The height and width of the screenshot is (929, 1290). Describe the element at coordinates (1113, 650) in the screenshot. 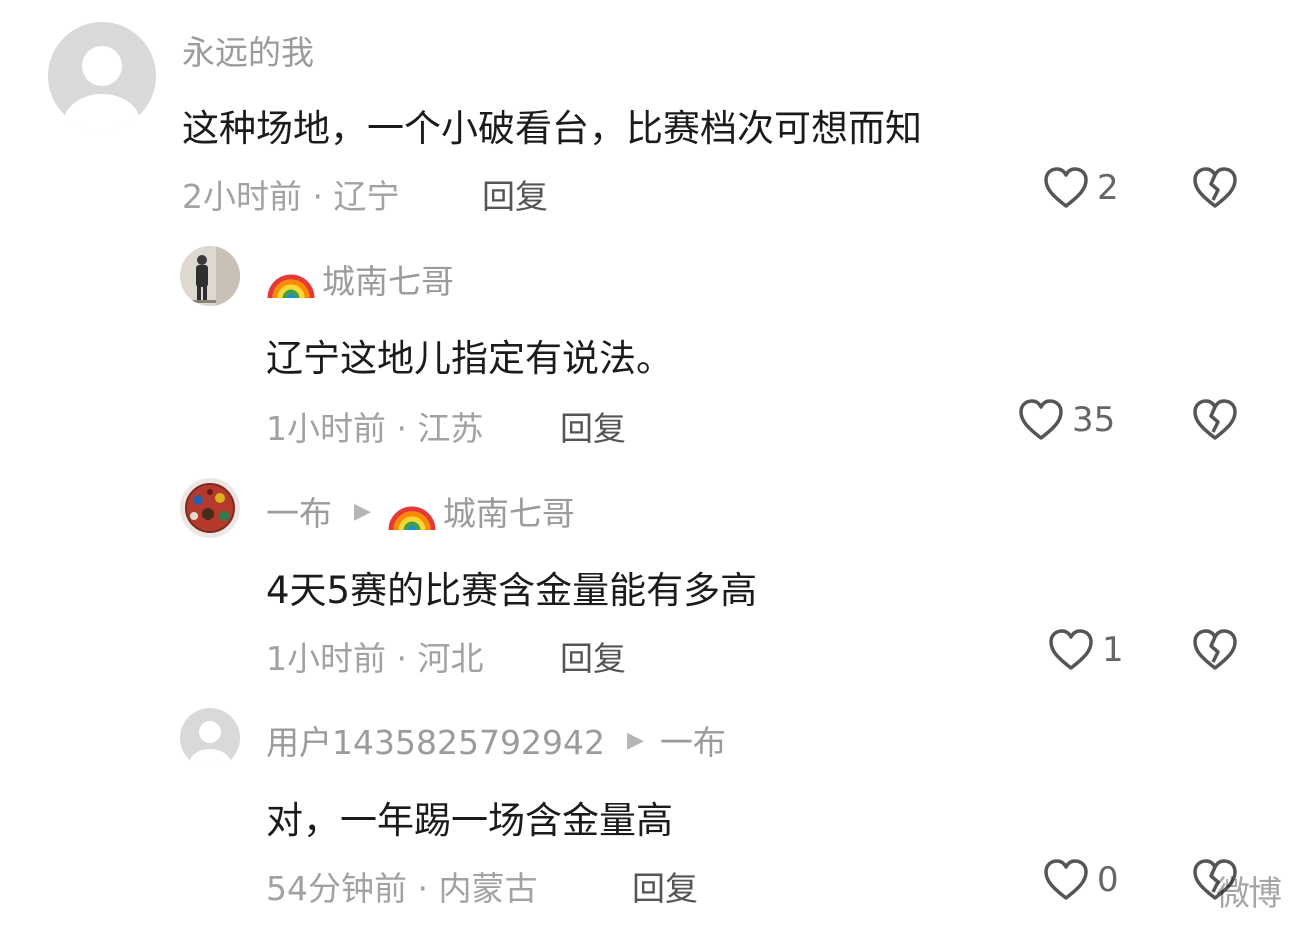

I see `like-count: 1` at that location.